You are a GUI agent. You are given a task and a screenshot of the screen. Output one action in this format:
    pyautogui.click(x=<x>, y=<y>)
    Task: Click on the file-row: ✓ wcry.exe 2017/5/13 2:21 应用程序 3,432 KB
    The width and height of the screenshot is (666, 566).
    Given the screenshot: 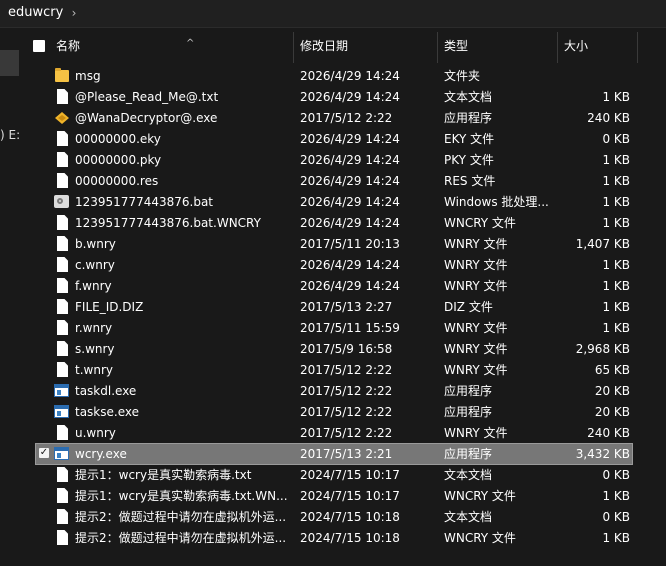 What is the action you would take?
    pyautogui.click(x=334, y=454)
    